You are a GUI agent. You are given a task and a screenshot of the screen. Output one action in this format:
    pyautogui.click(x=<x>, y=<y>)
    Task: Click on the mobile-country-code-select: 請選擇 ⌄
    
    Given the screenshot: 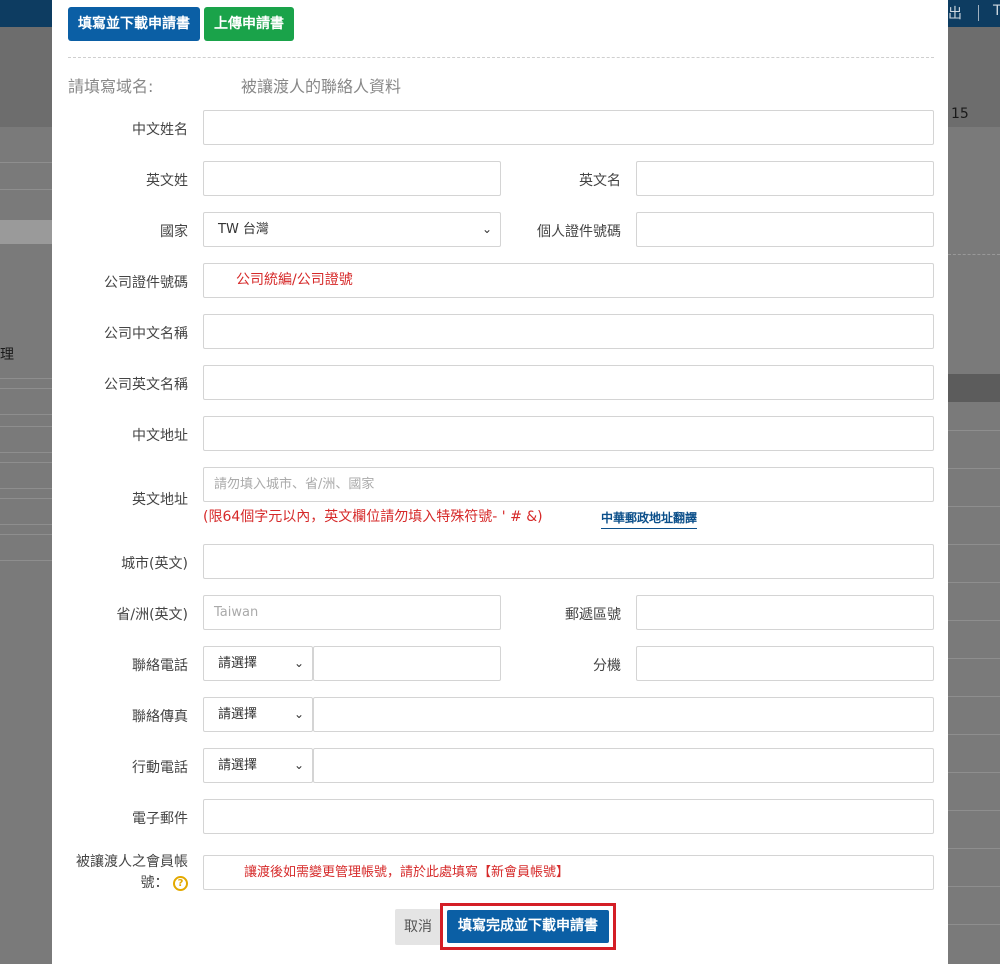 What is the action you would take?
    pyautogui.click(x=258, y=765)
    